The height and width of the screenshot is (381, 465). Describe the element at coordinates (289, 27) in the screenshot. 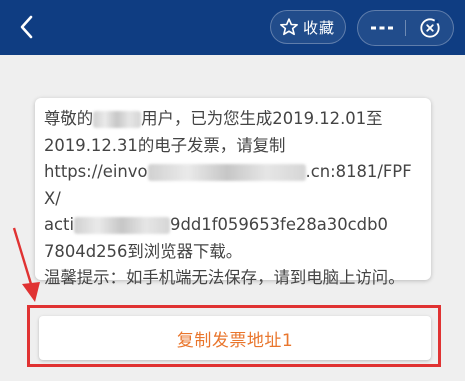

I see `star-outline-icon` at that location.